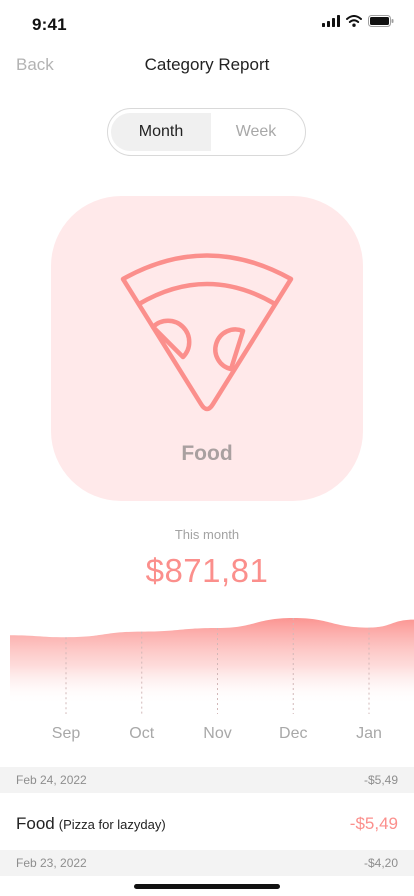  Describe the element at coordinates (207, 863) in the screenshot. I see `date-header: Feb 23, 2022 -$4,20` at that location.